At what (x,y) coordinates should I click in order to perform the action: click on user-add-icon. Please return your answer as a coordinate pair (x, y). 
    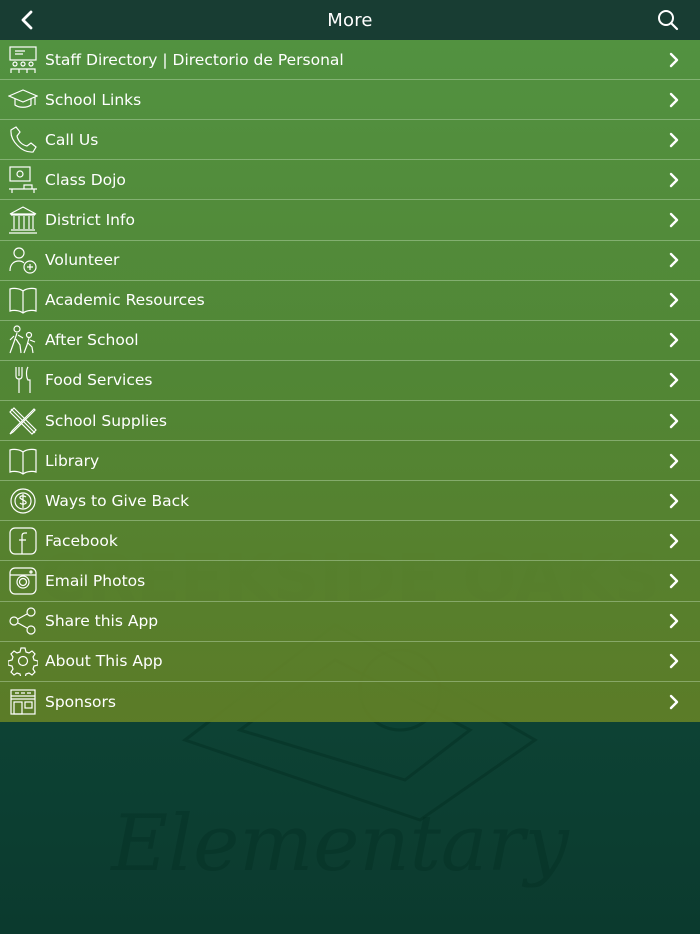
    Looking at the image, I should click on (23, 260).